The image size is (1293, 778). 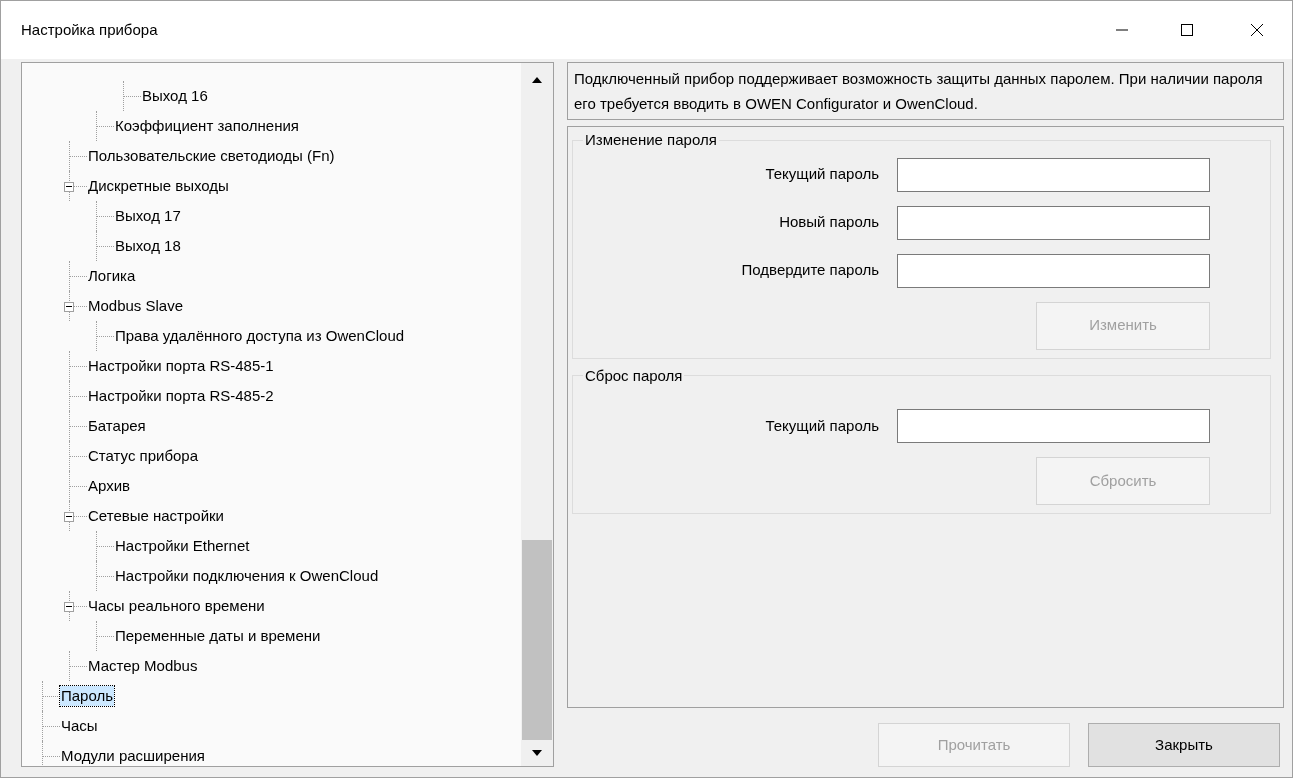 I want to click on tree-item: Modbus Slave, so click(x=136, y=306).